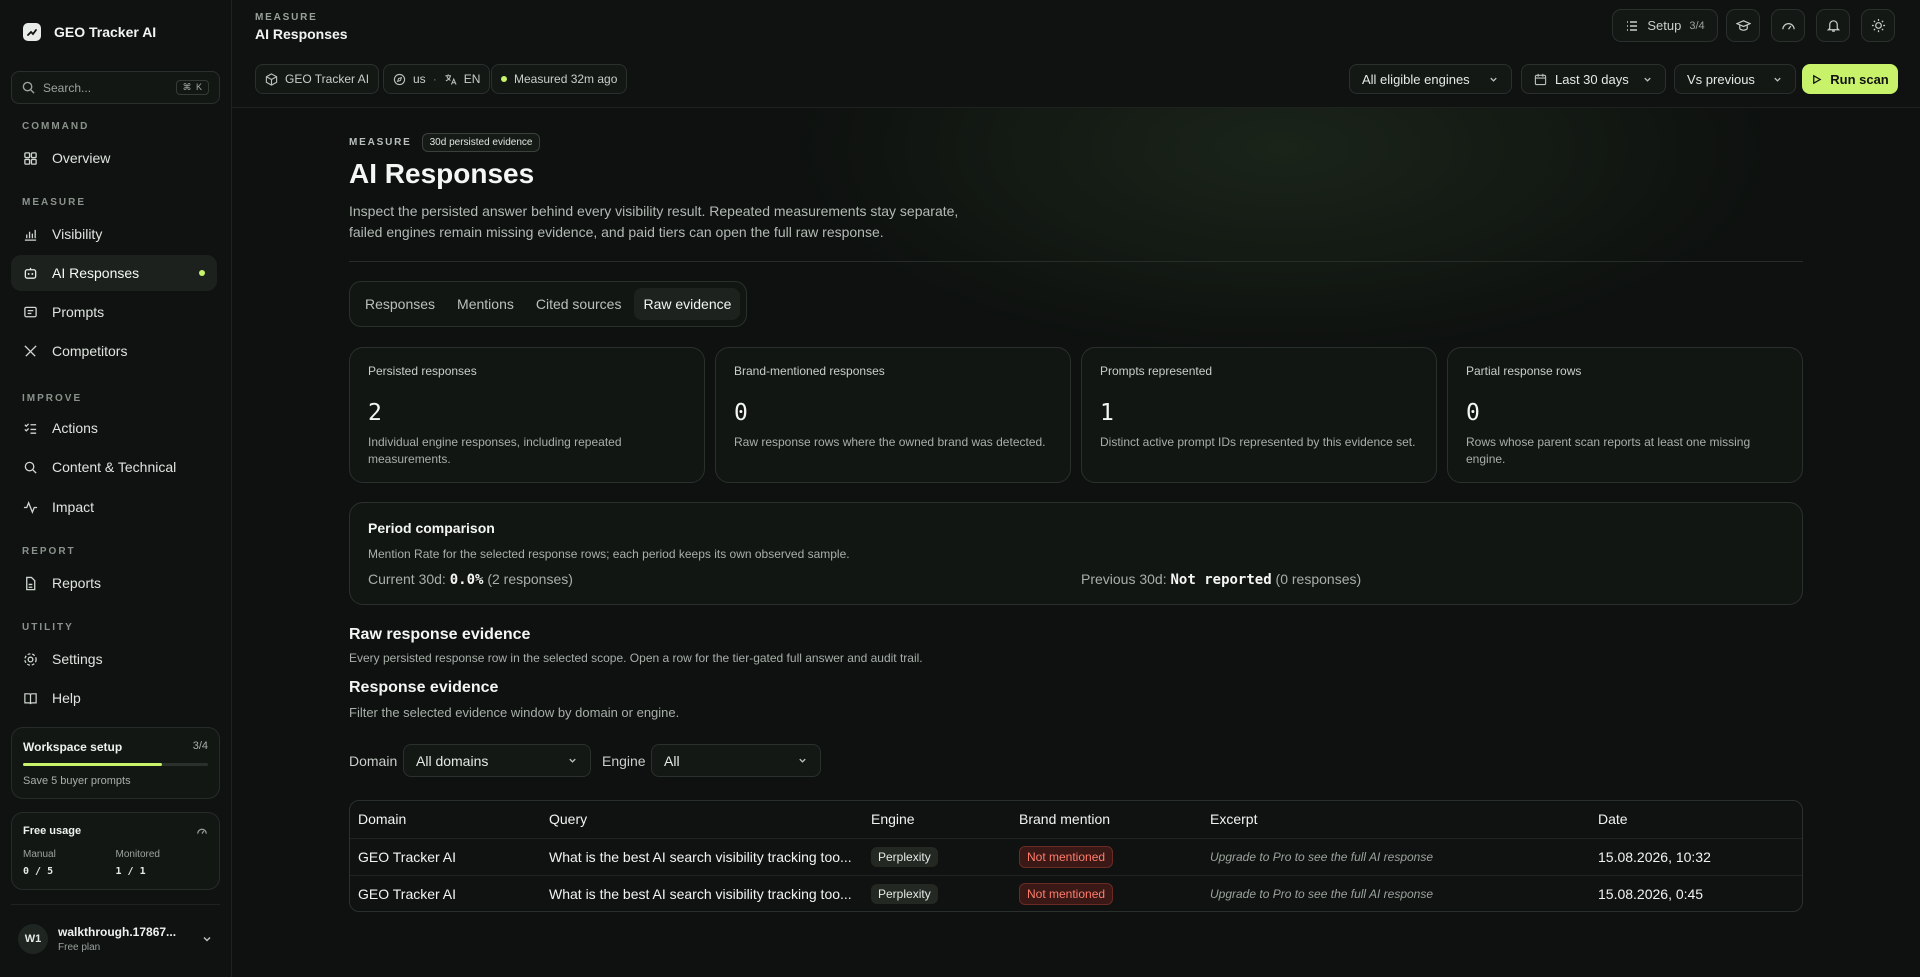 The width and height of the screenshot is (1920, 977). I want to click on sidebar-item-label: Settings, so click(77, 659).